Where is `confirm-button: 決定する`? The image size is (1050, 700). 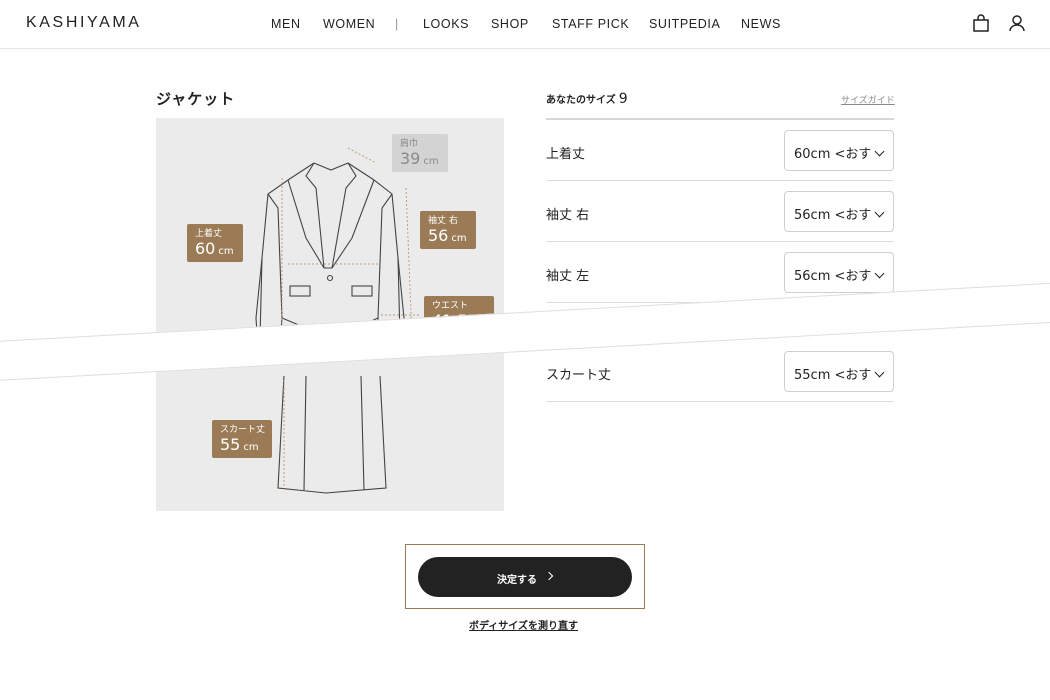
confirm-button: 決定する is located at coordinates (525, 577).